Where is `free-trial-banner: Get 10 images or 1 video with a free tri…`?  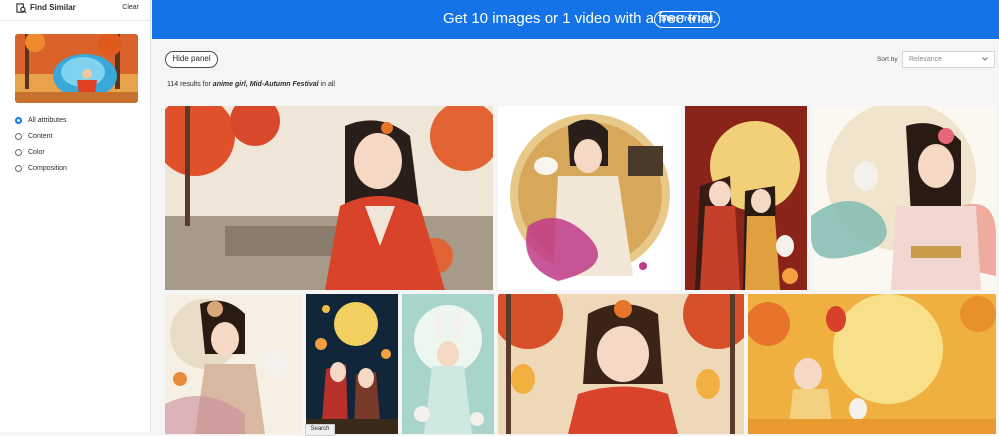
free-trial-banner: Get 10 images or 1 video with a free tri… is located at coordinates (575, 19).